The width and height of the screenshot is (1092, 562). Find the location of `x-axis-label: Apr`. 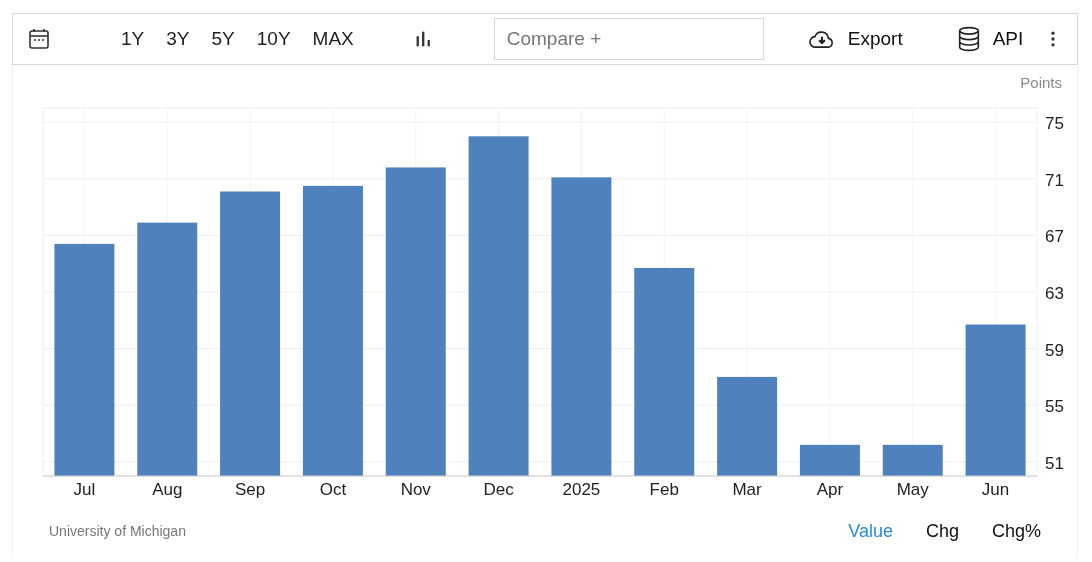

x-axis-label: Apr is located at coordinates (830, 489).